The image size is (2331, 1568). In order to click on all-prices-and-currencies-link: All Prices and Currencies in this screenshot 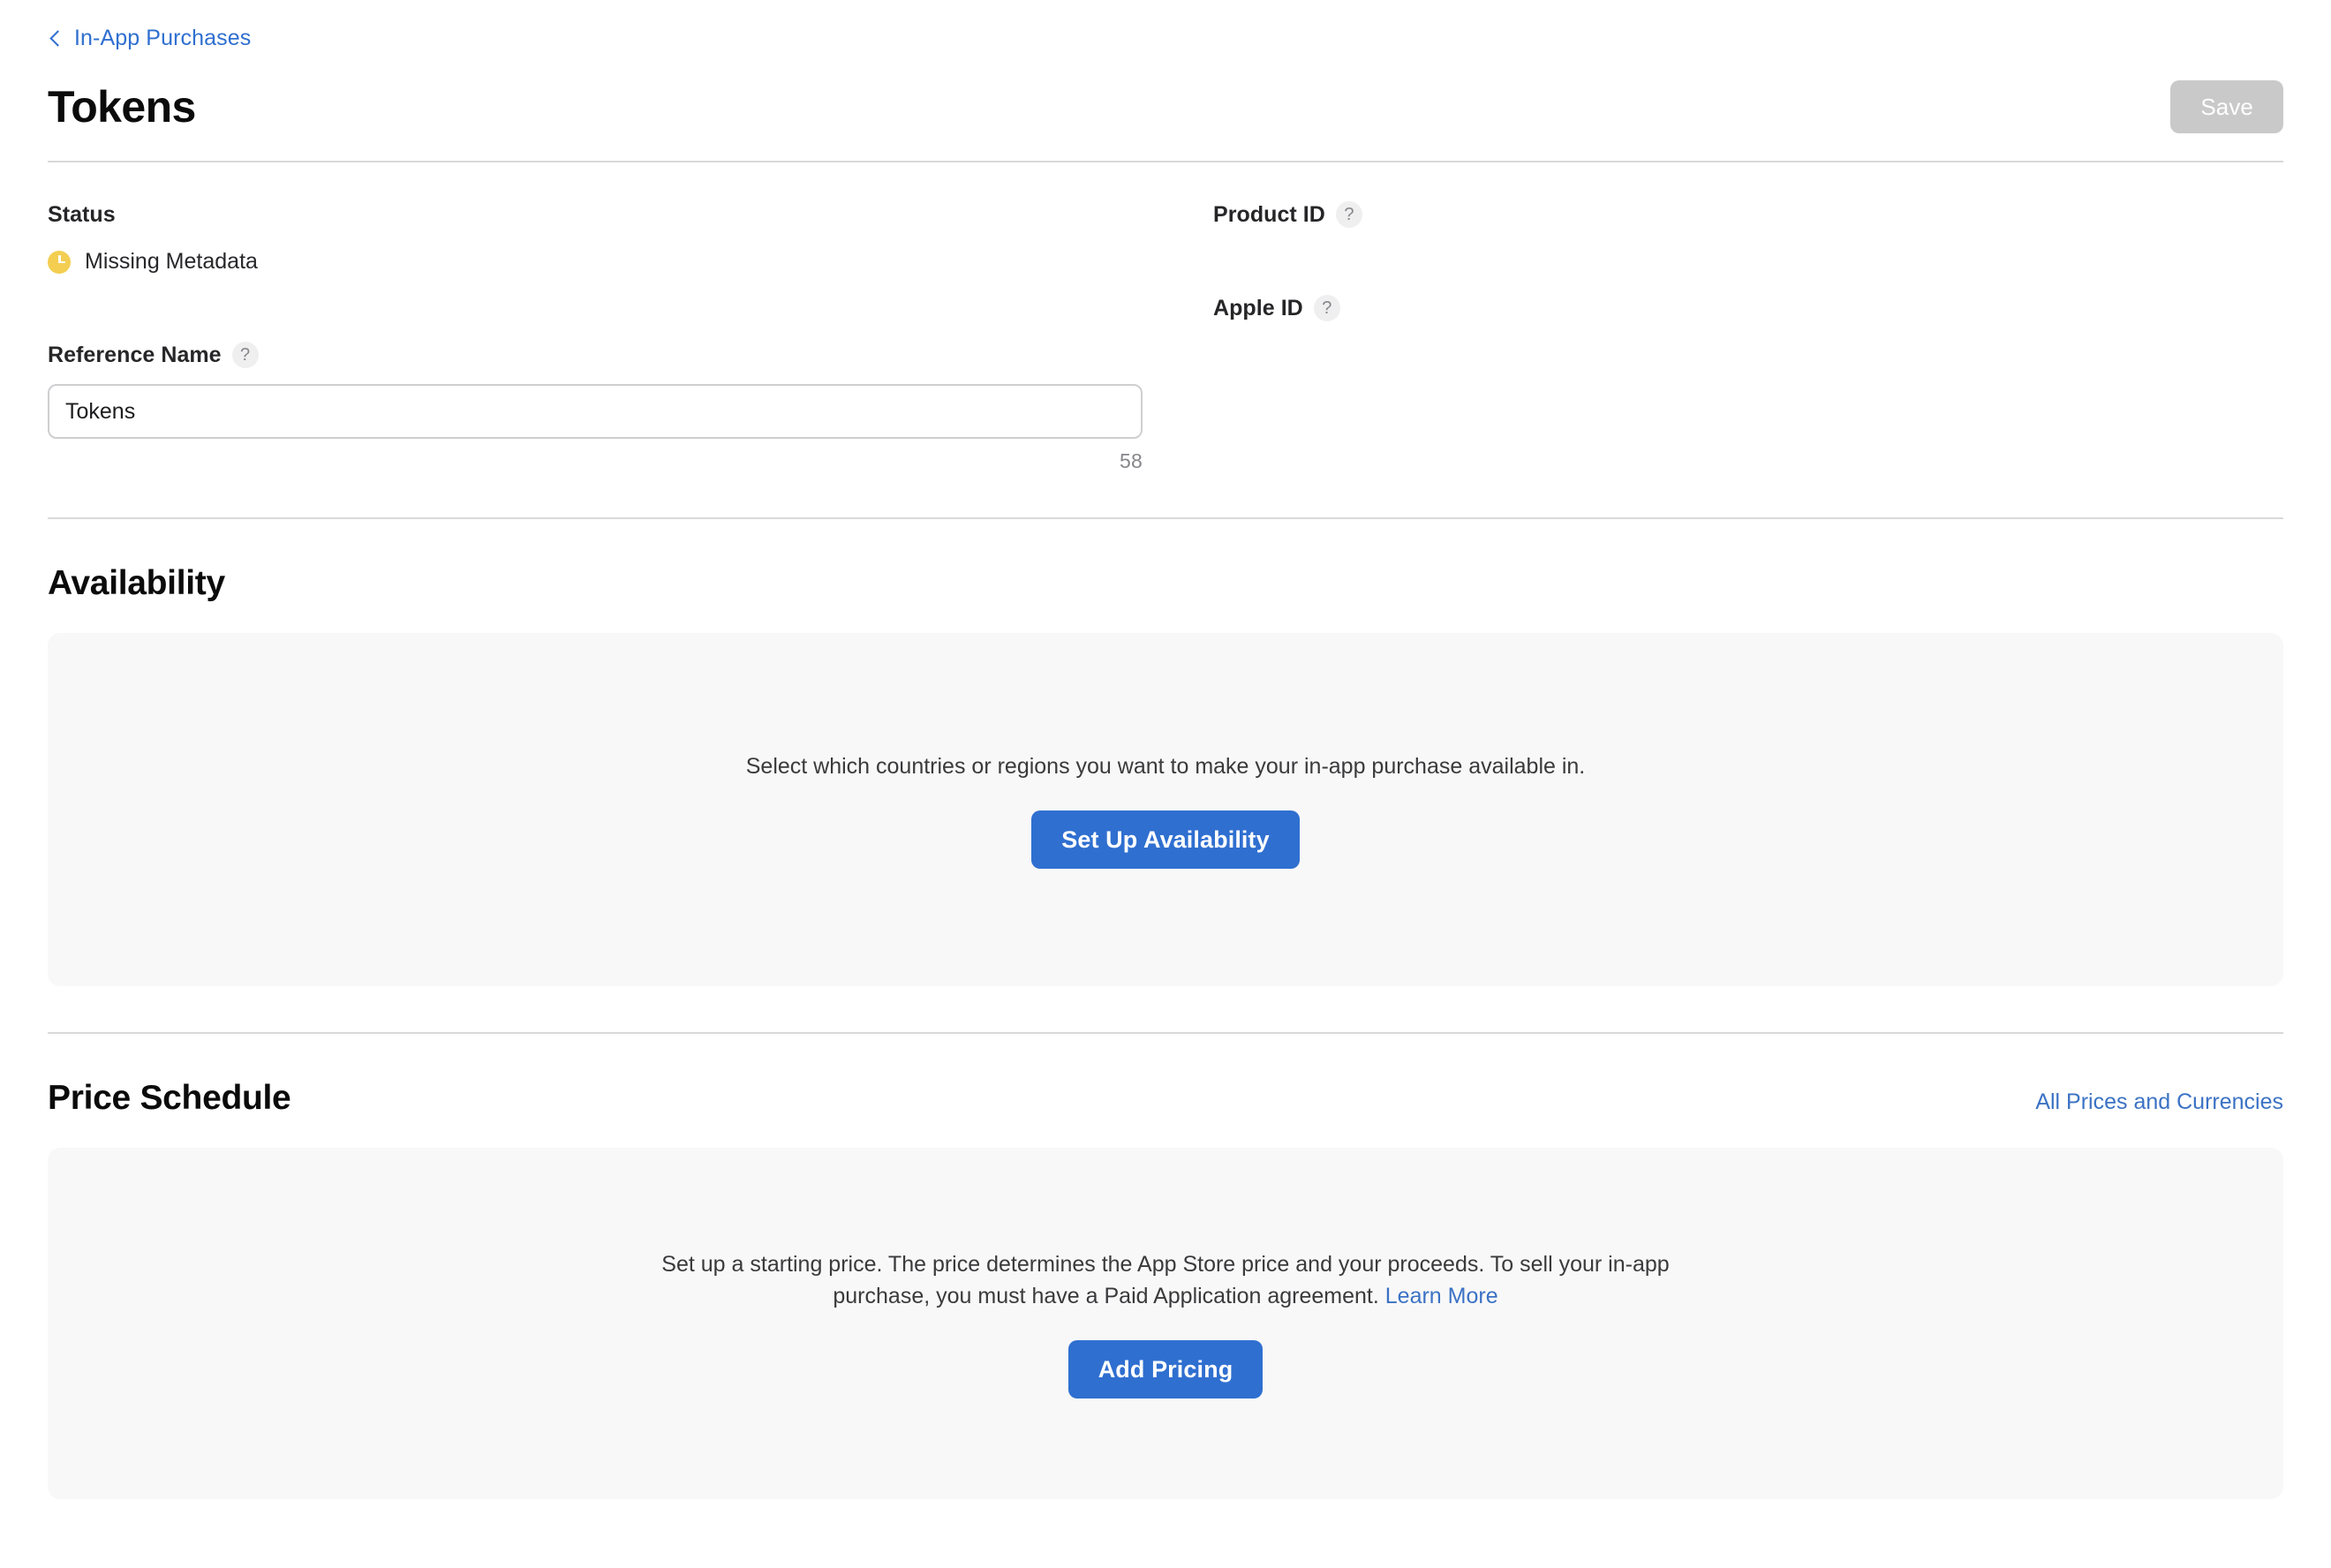, I will do `click(2159, 1102)`.